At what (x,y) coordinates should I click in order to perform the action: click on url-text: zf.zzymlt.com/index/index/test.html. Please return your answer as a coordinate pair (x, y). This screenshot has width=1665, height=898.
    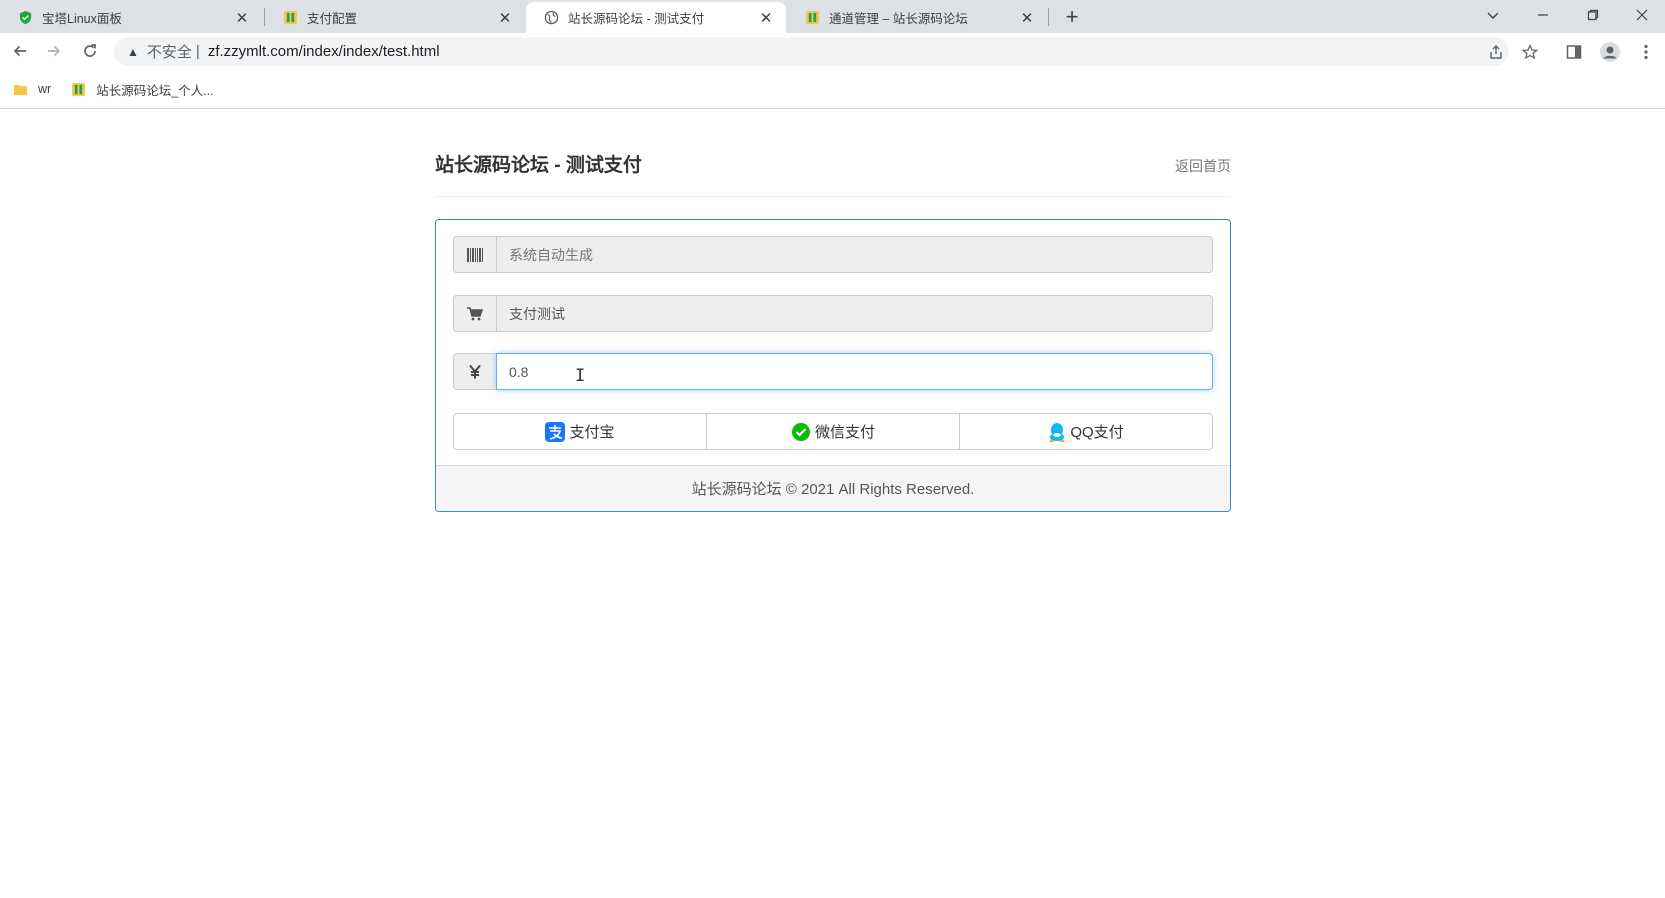
    Looking at the image, I should click on (324, 51).